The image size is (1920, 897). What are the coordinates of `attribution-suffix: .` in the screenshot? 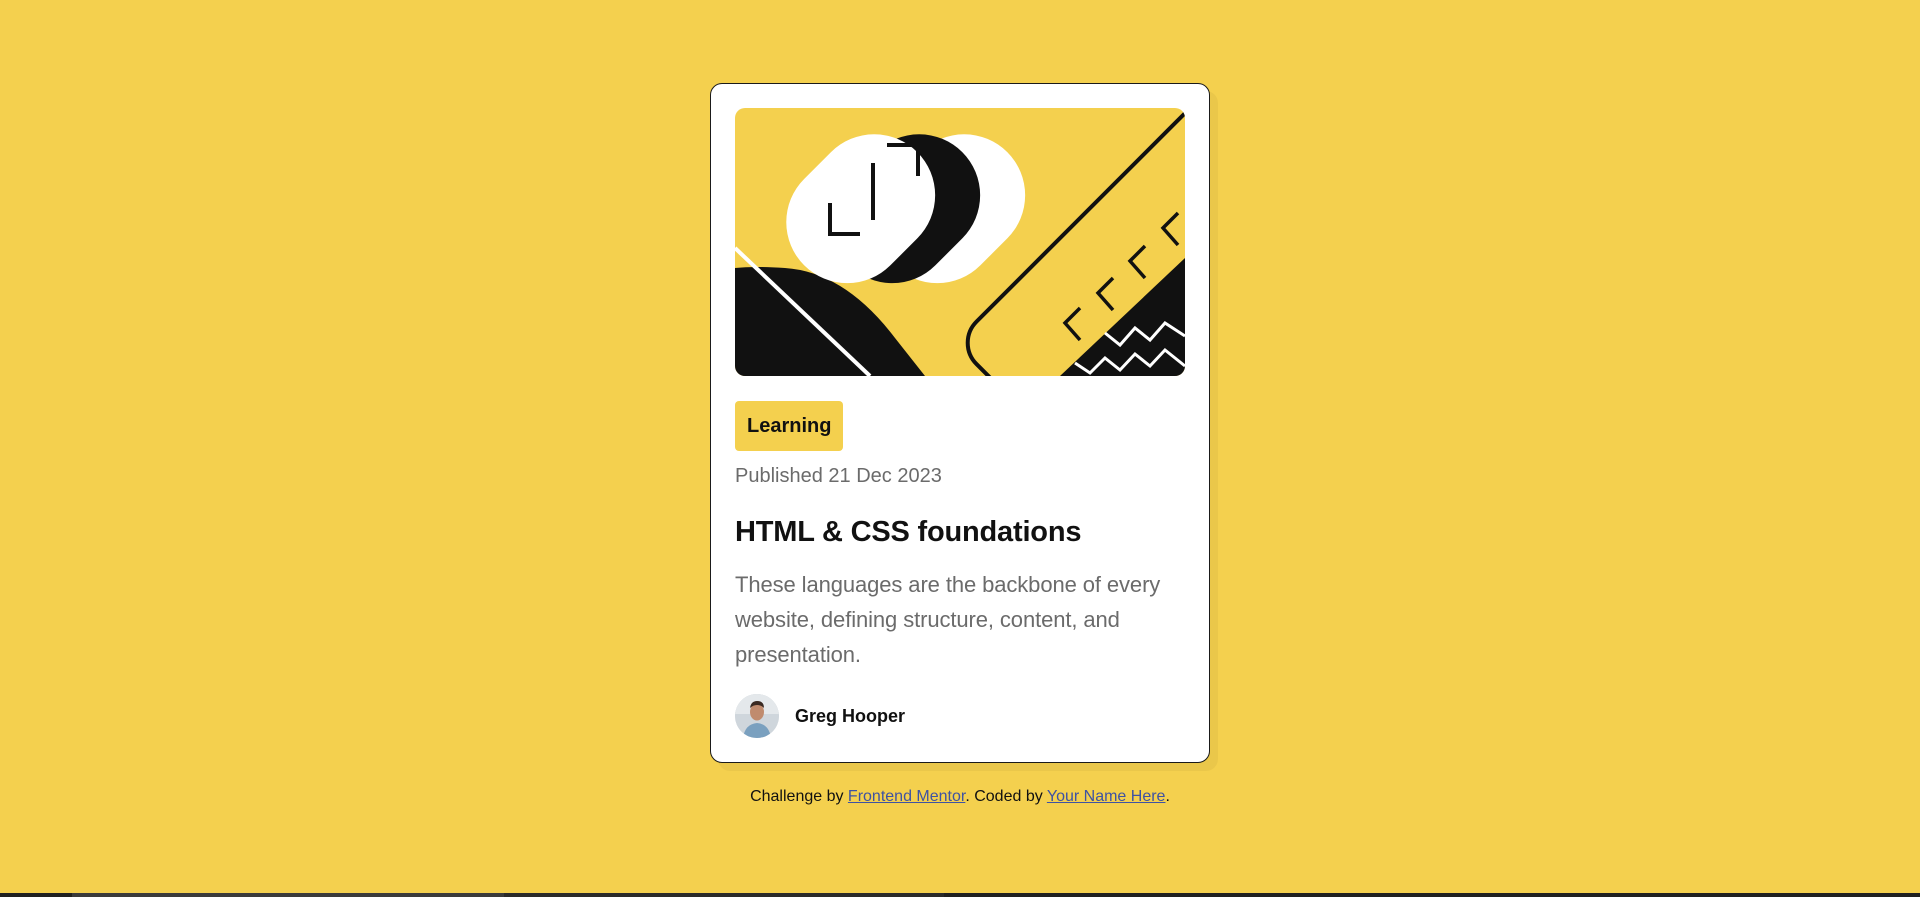 It's located at (1167, 796).